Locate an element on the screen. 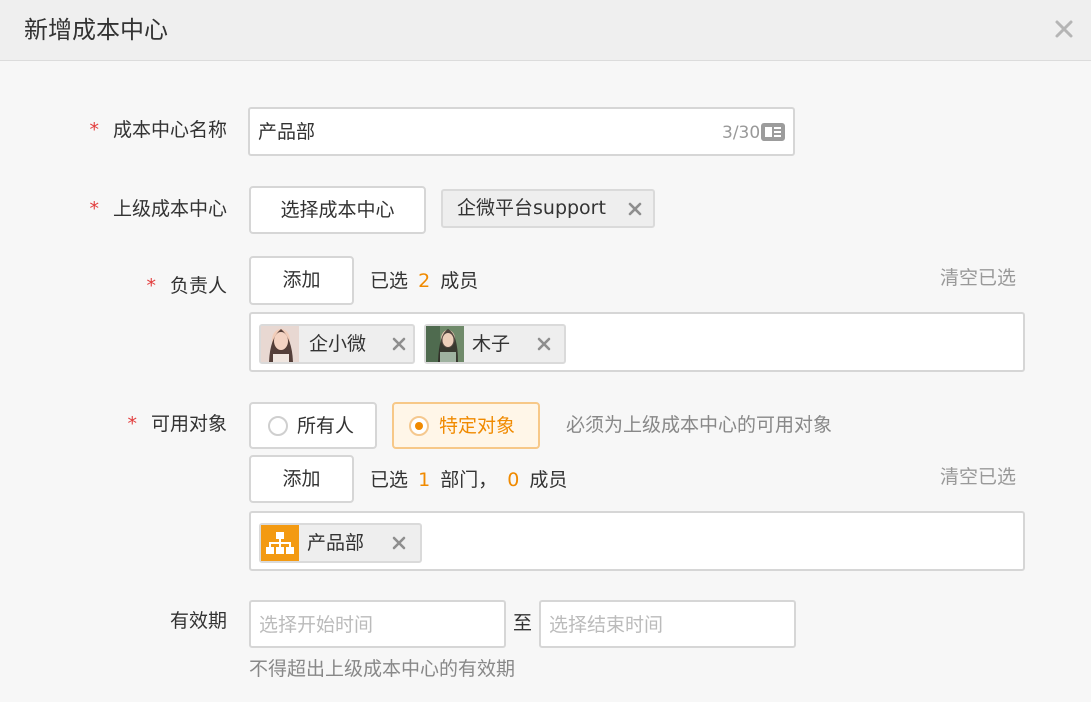  radio-checked-icon is located at coordinates (419, 426).